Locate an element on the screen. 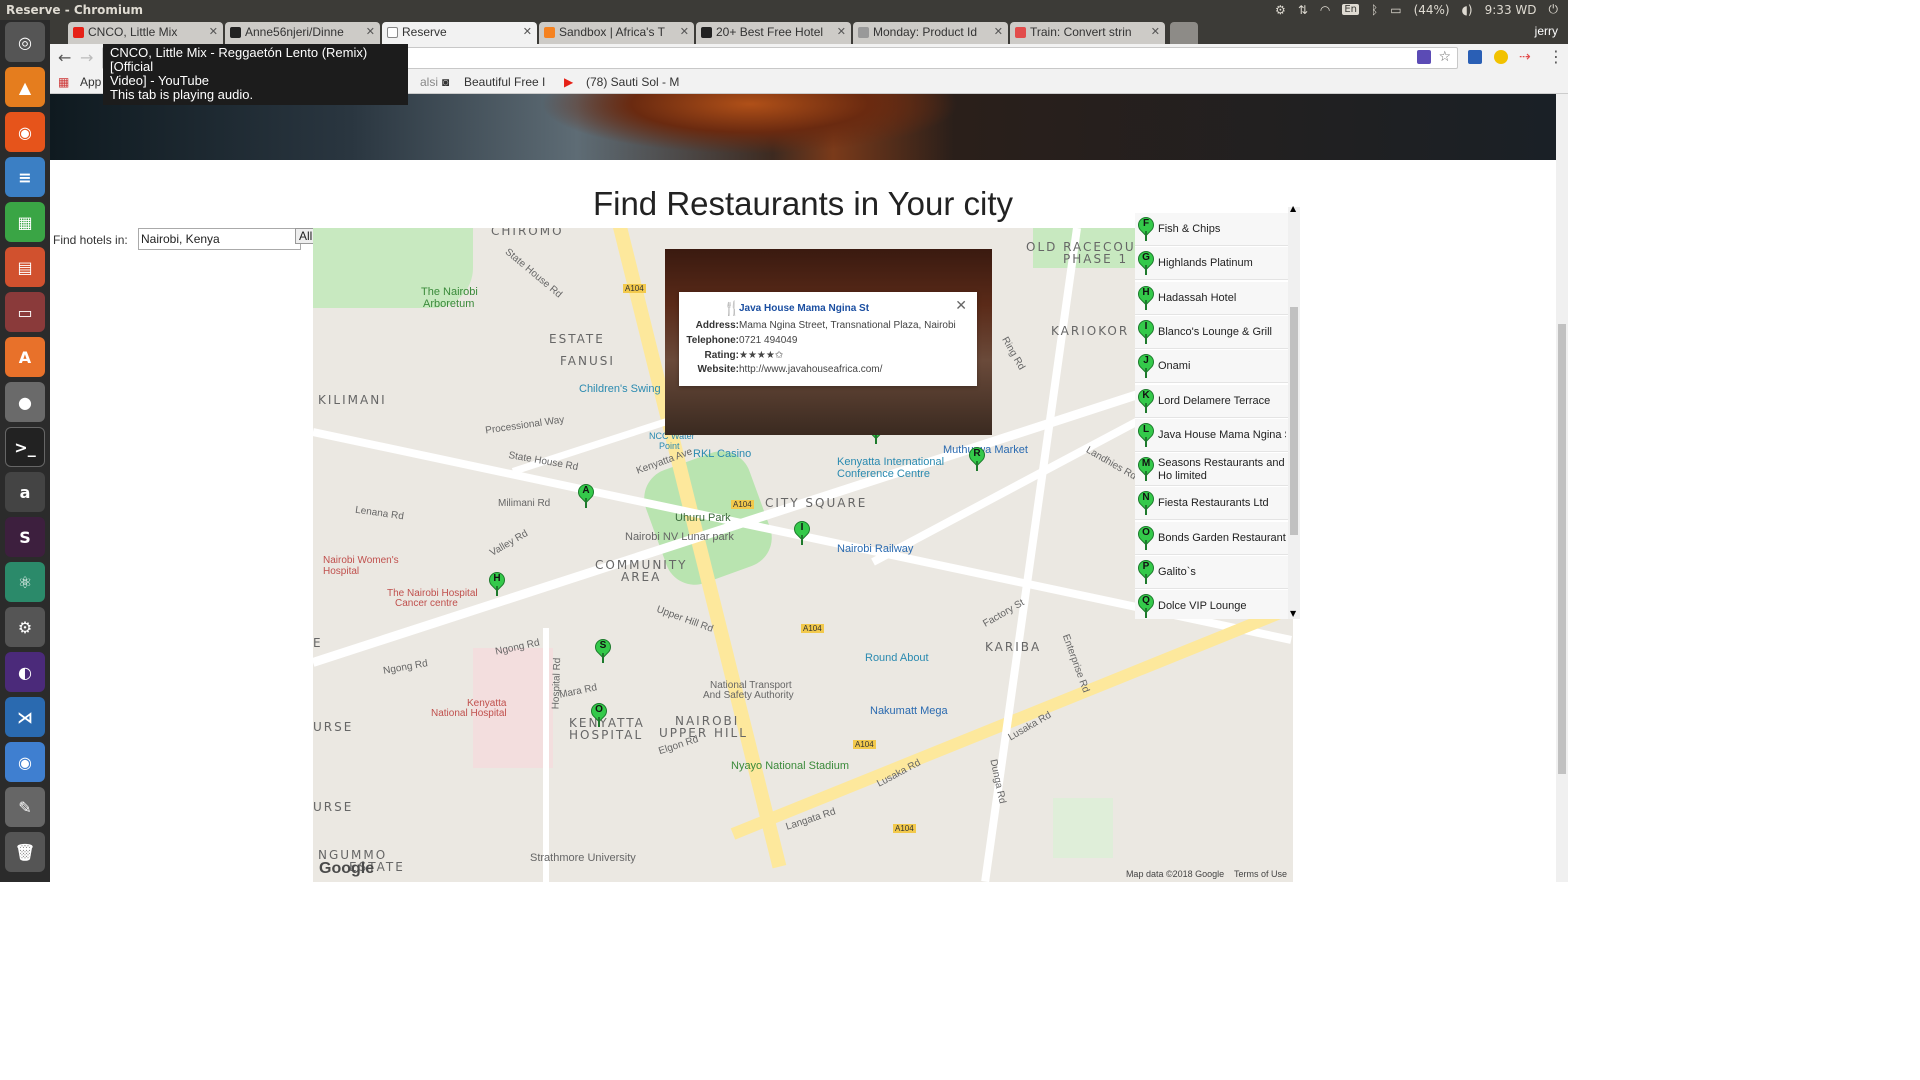  result-item: P Galito`s is located at coordinates (1211, 572).